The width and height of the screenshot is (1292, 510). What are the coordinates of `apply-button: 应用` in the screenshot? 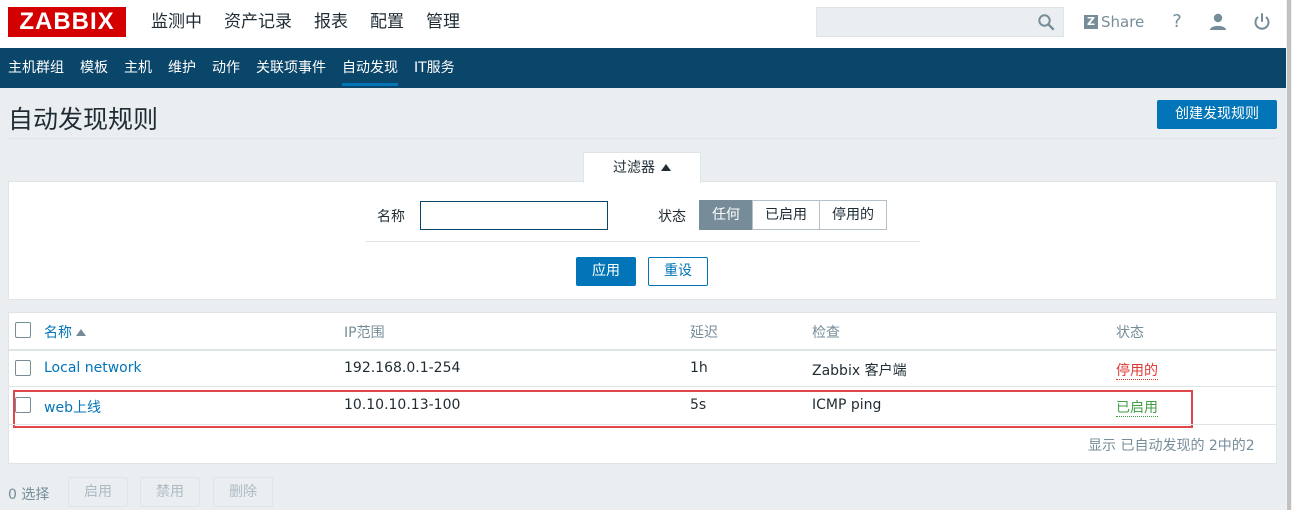 It's located at (606, 271).